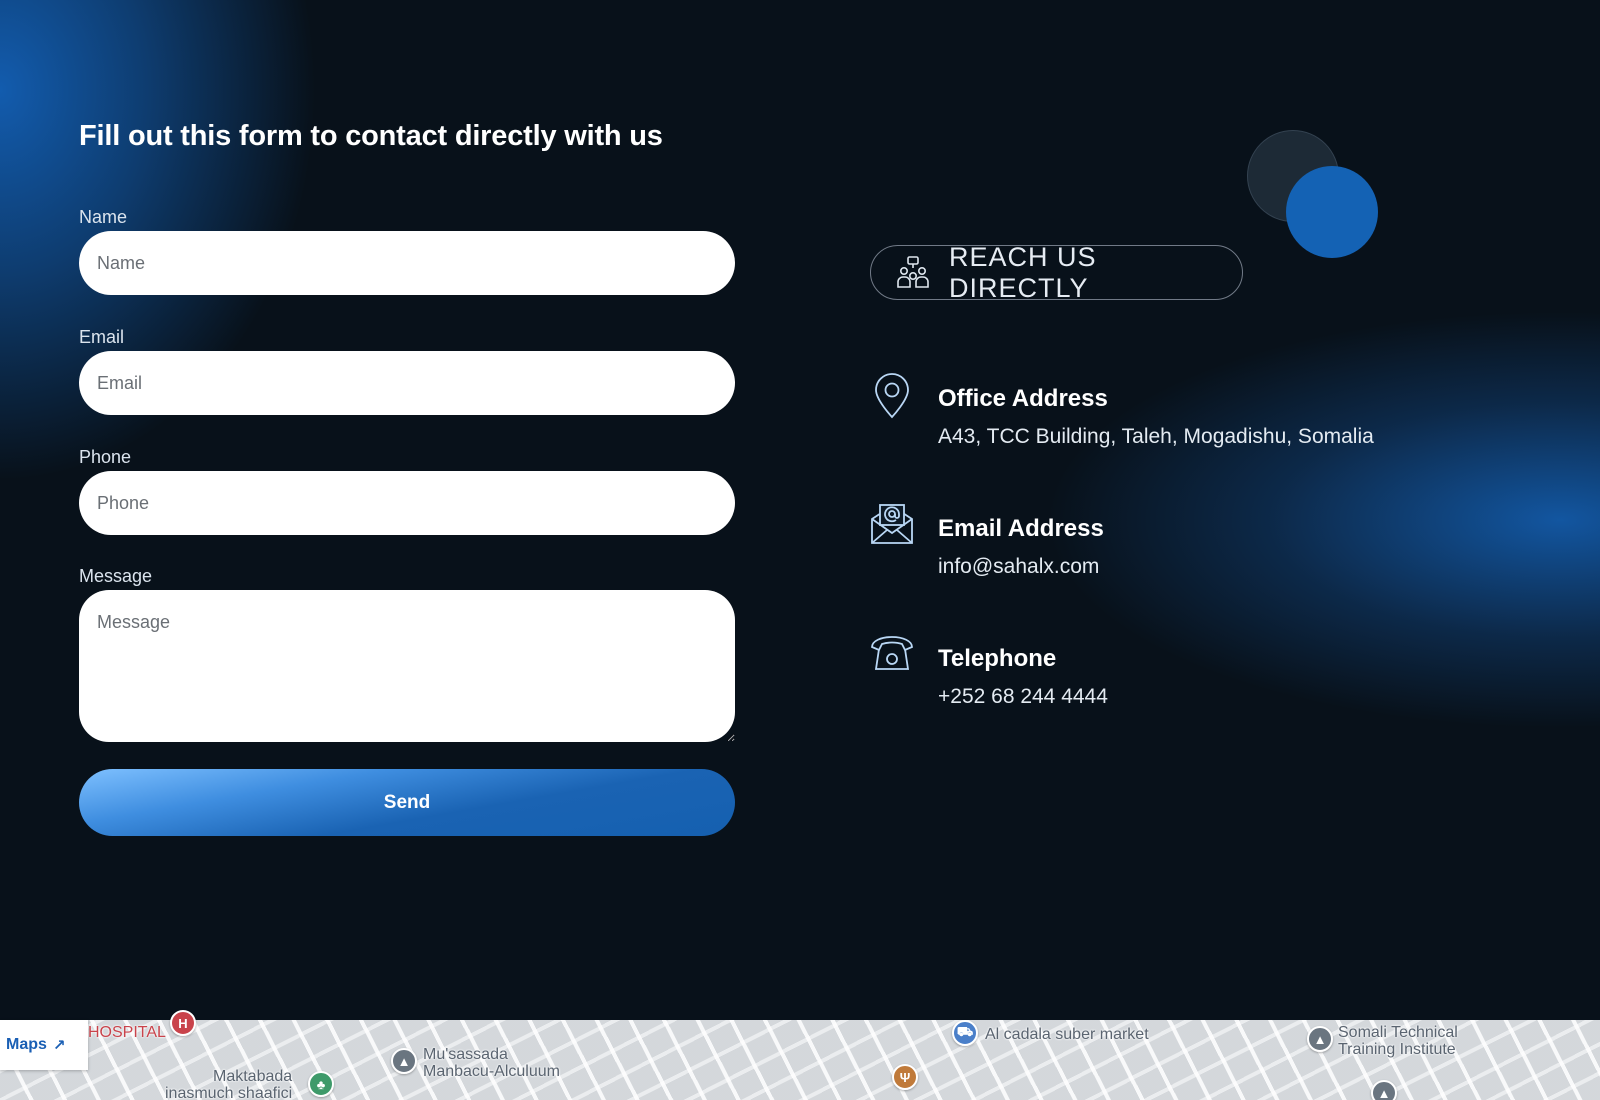 The image size is (1600, 1100). Describe the element at coordinates (892, 526) in the screenshot. I see `envelope-icon` at that location.